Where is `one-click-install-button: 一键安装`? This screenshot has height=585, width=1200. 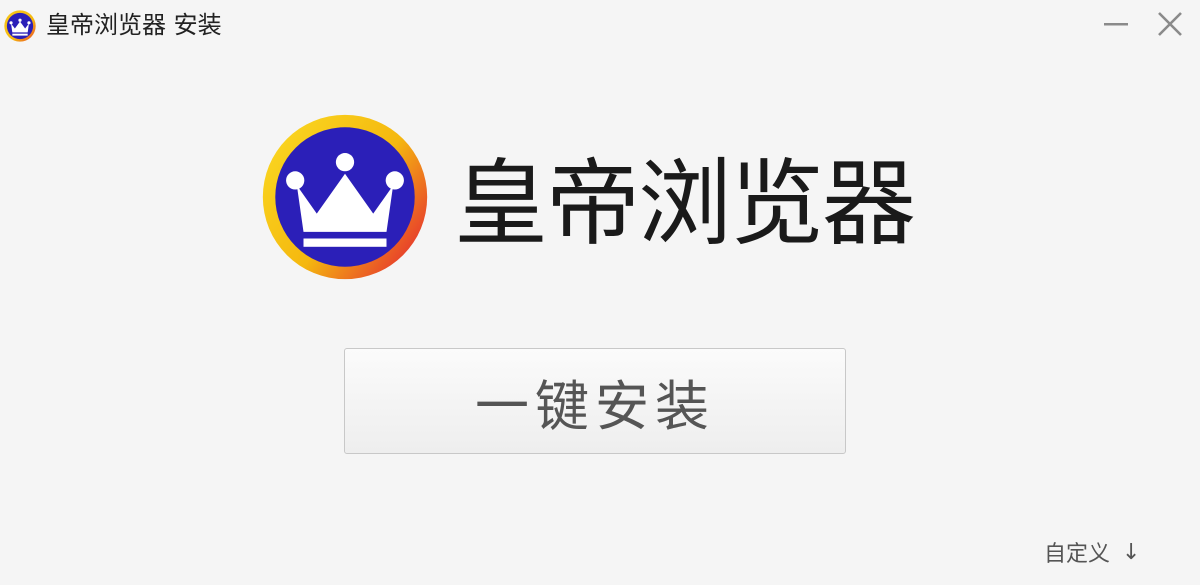 one-click-install-button: 一键安装 is located at coordinates (595, 401).